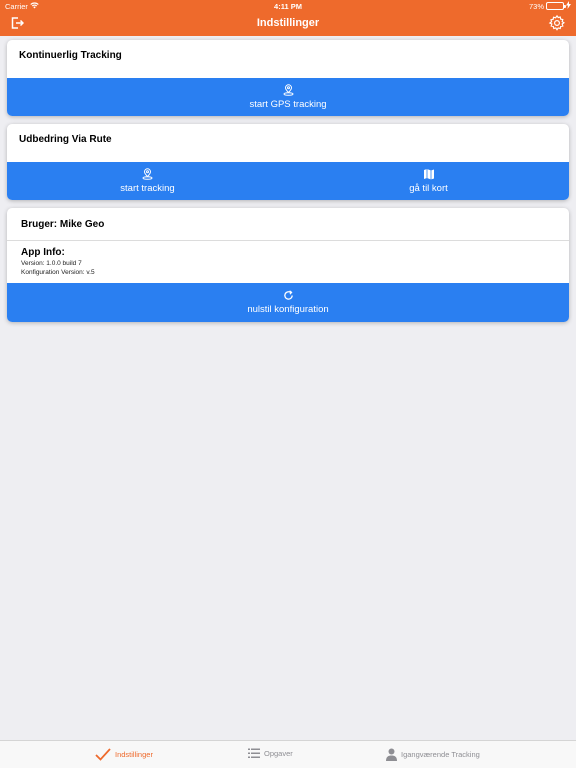  What do you see at coordinates (43, 252) in the screenshot?
I see `app-info-heading: App Info:` at bounding box center [43, 252].